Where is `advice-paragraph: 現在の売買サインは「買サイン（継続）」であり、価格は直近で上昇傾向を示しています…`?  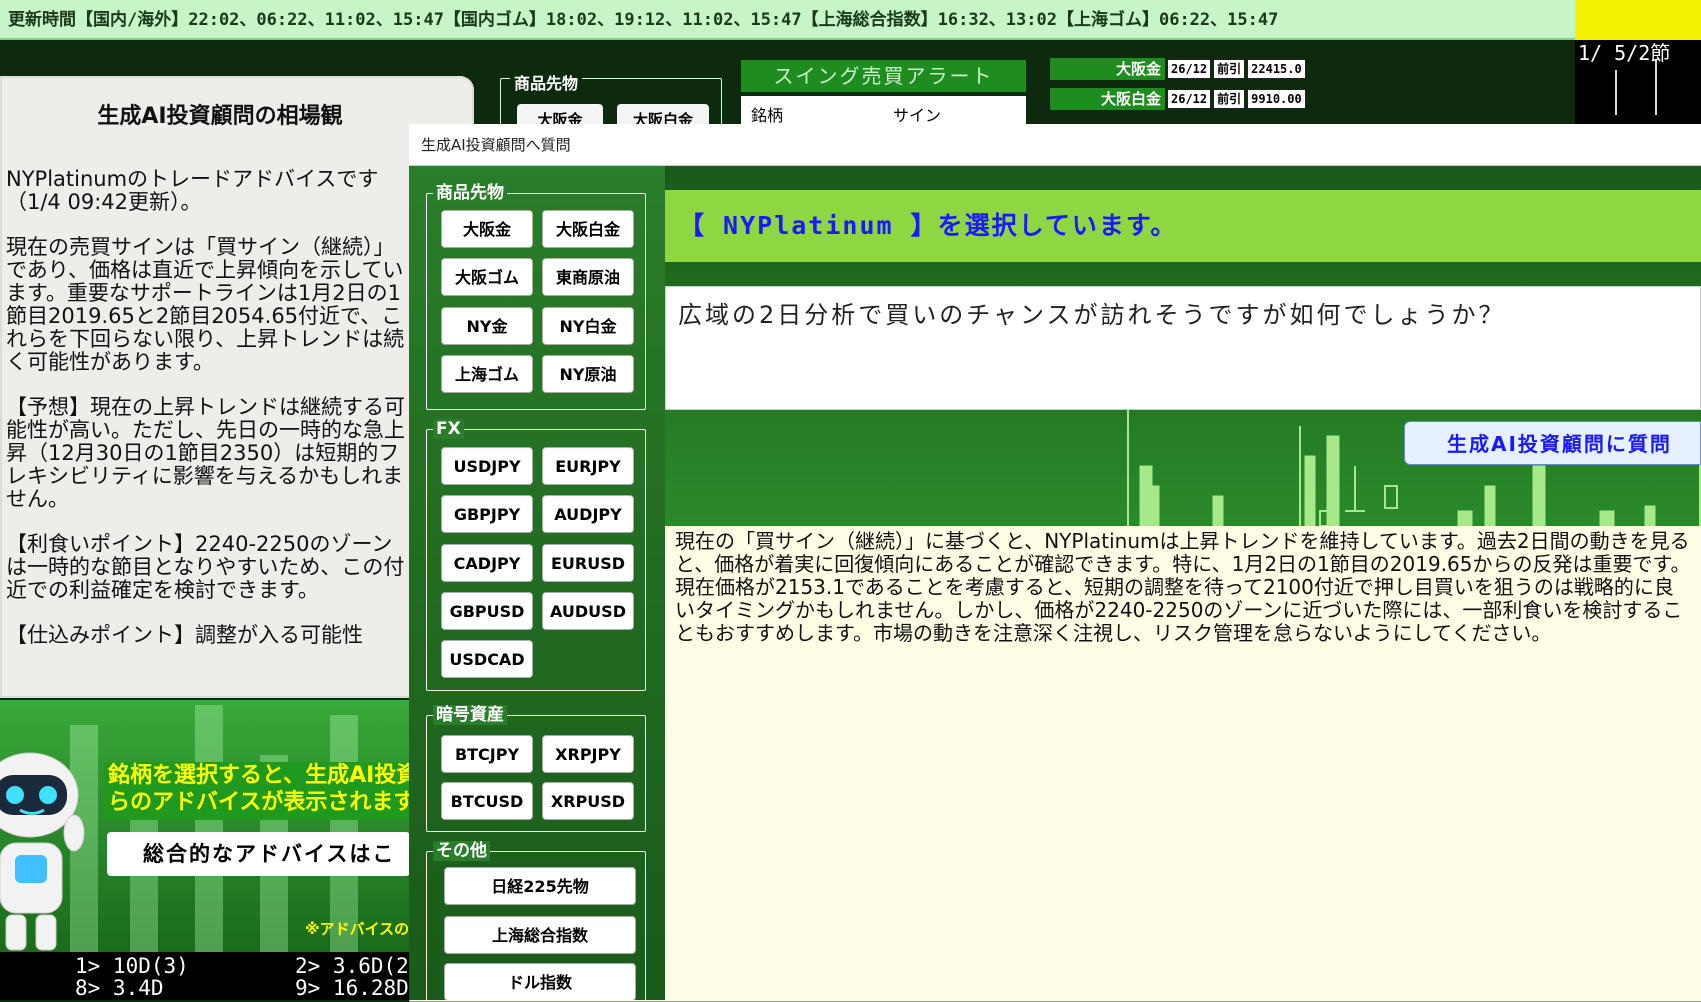 advice-paragraph: 現在の売買サインは「買サイン（継続）」であり、価格は直近で上昇傾向を示しています… is located at coordinates (205, 304).